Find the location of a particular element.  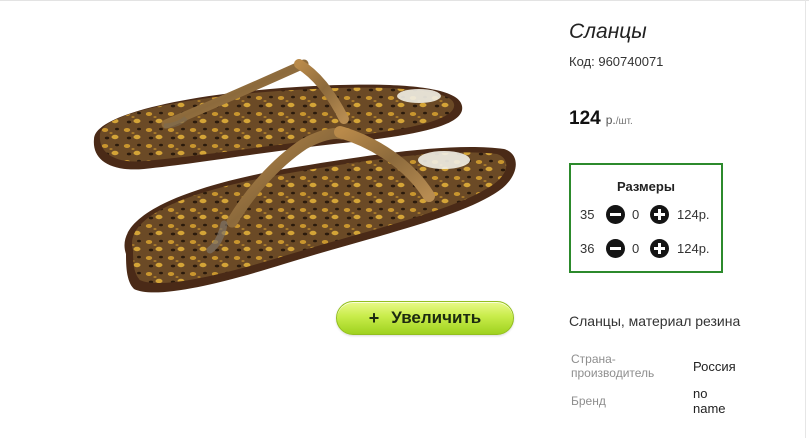

attribute-value-brand: no name is located at coordinates (709, 401).